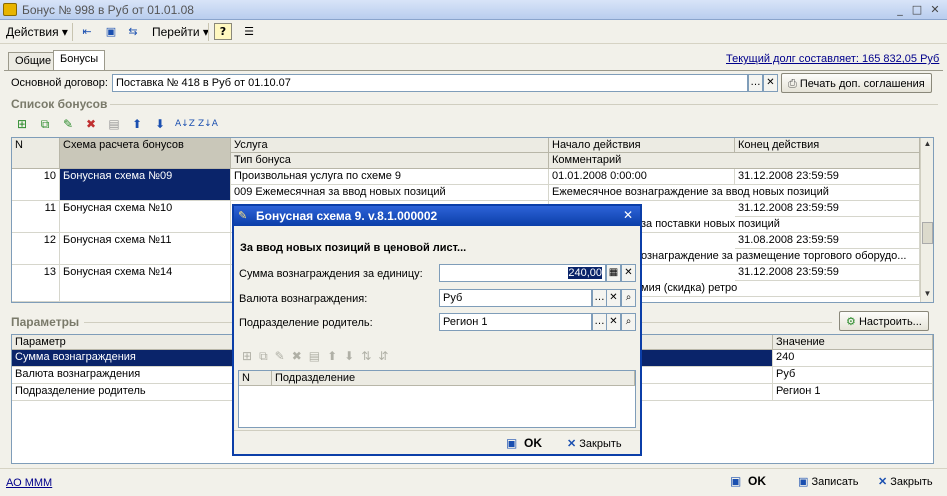 Image resolution: width=947 pixels, height=496 pixels. Describe the element at coordinates (853, 375) in the screenshot. I see `param-value: Руб` at that location.